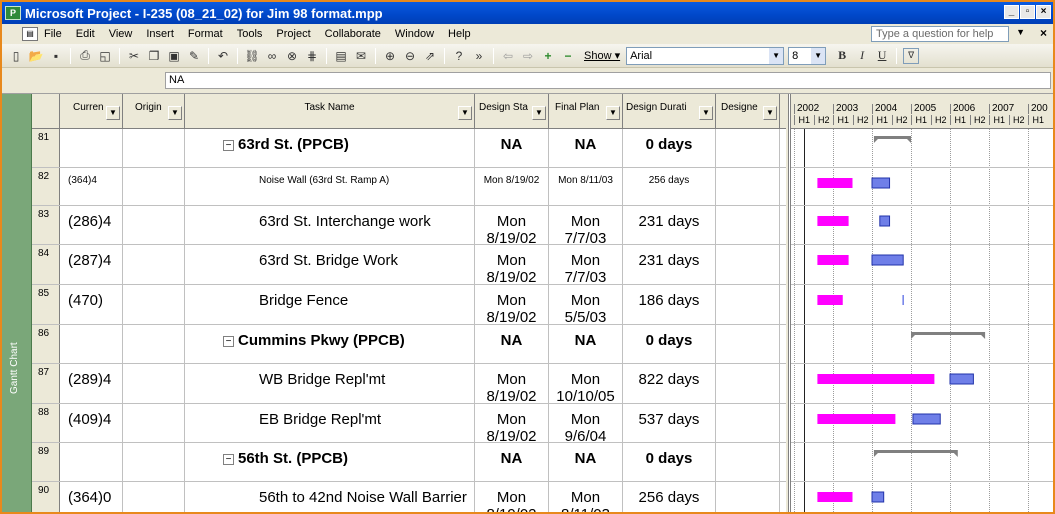 The width and height of the screenshot is (1055, 514). What do you see at coordinates (459, 34) in the screenshot?
I see `menu-help: Help` at bounding box center [459, 34].